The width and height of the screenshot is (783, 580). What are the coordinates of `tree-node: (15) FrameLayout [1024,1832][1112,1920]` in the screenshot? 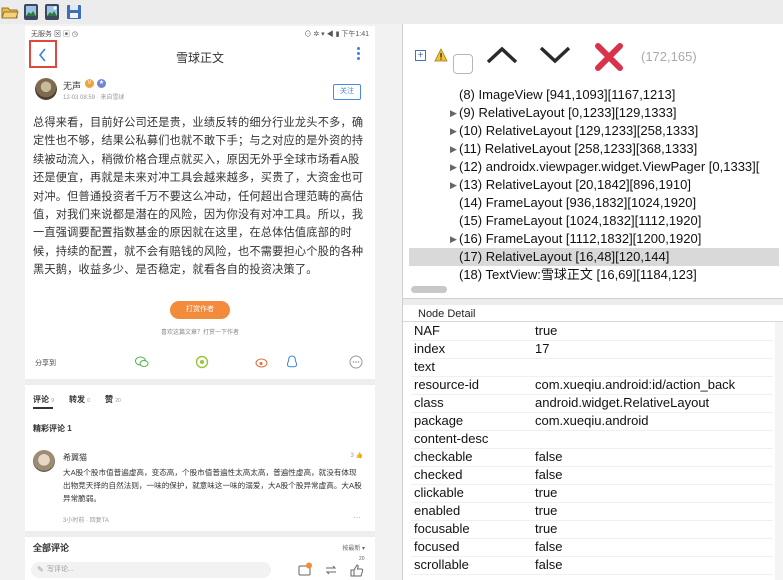 It's located at (593, 221).